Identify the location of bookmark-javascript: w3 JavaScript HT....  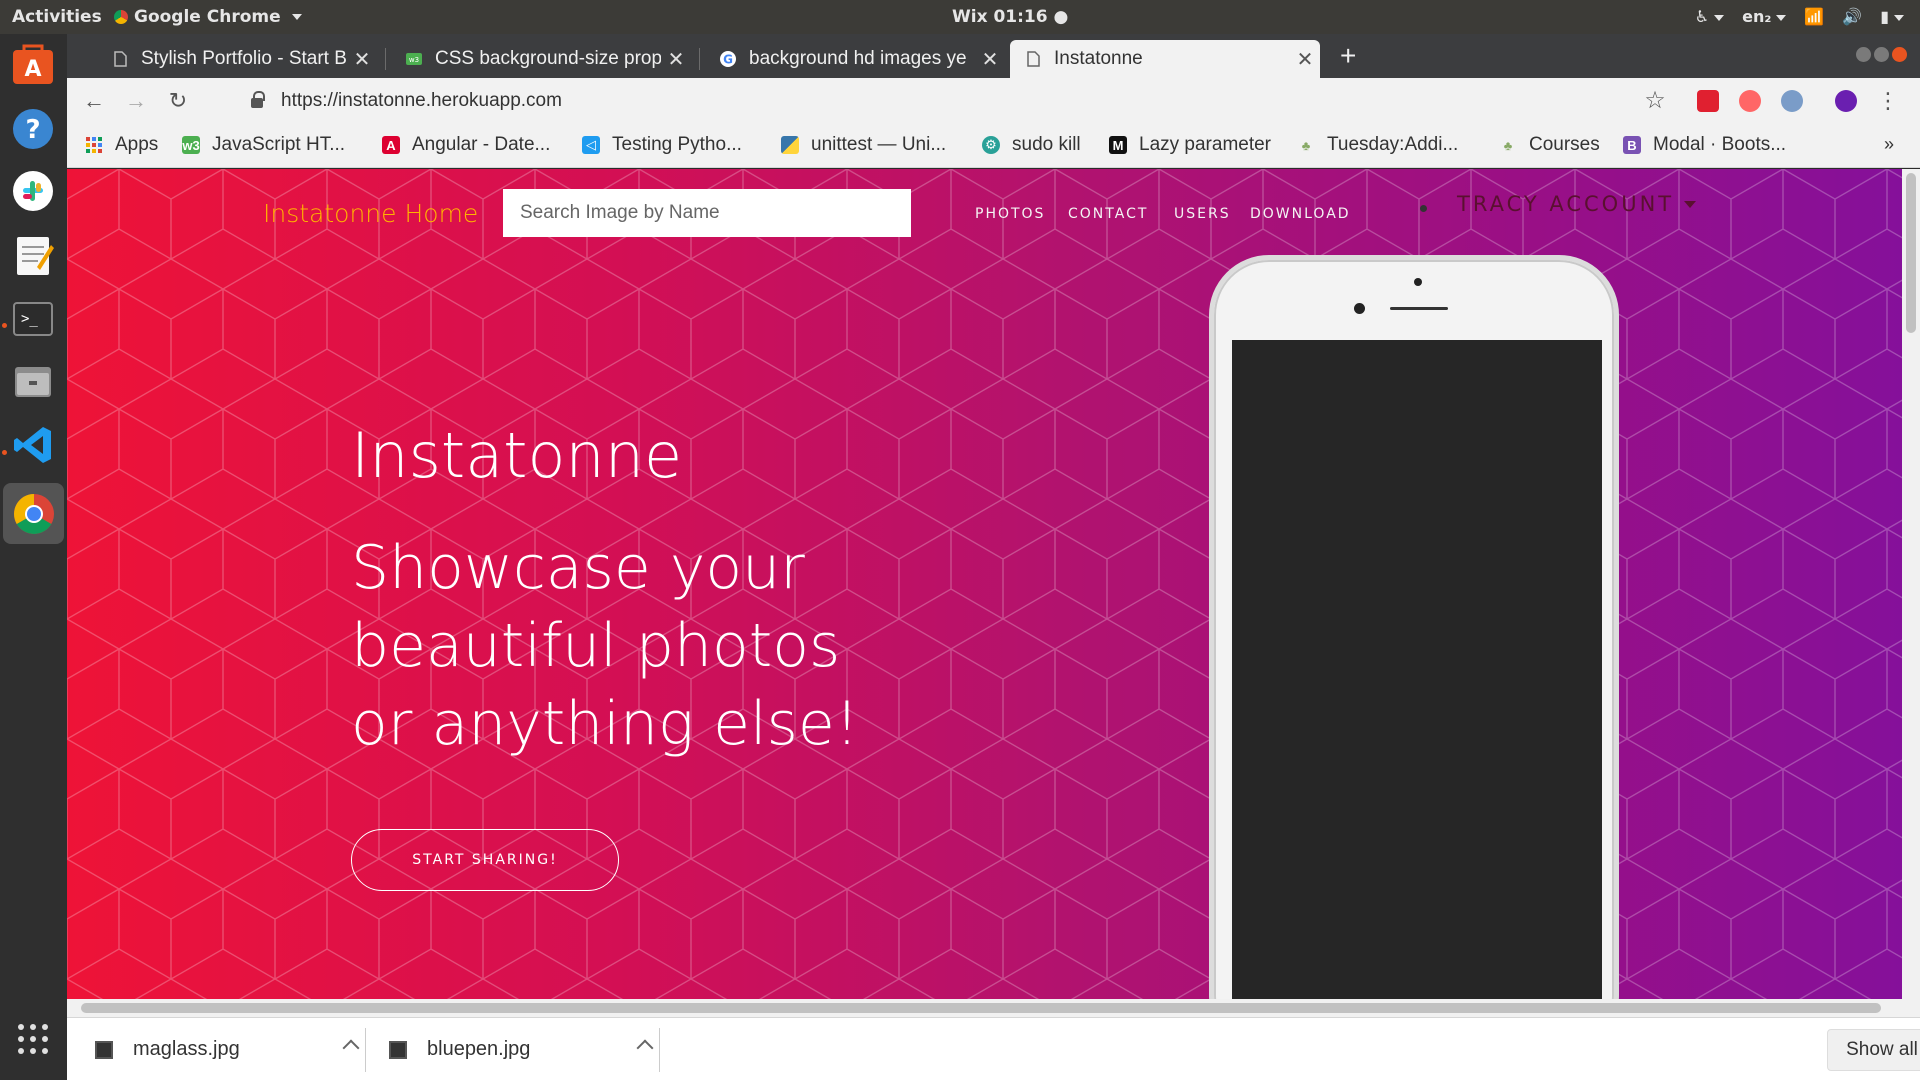
(263, 145).